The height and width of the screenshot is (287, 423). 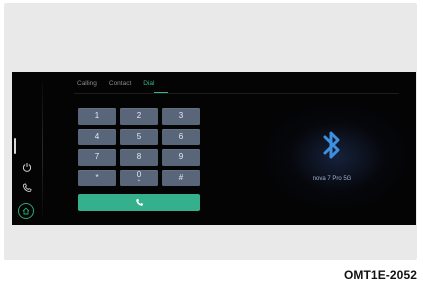 What do you see at coordinates (139, 147) in the screenshot?
I see `dial-keypad: 1 2 3 4 5 6 7 8 9 * 0 + #` at bounding box center [139, 147].